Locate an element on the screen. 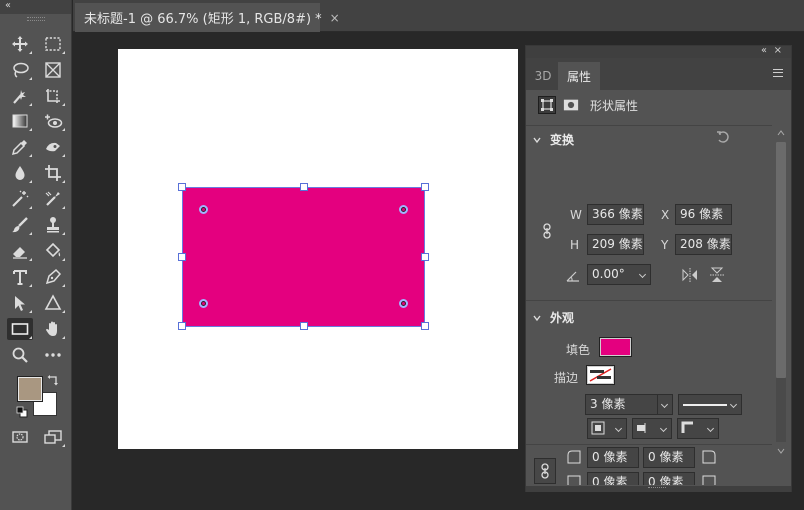 Image resolution: width=804 pixels, height=510 pixels. eraser-tool is located at coordinates (20, 251).